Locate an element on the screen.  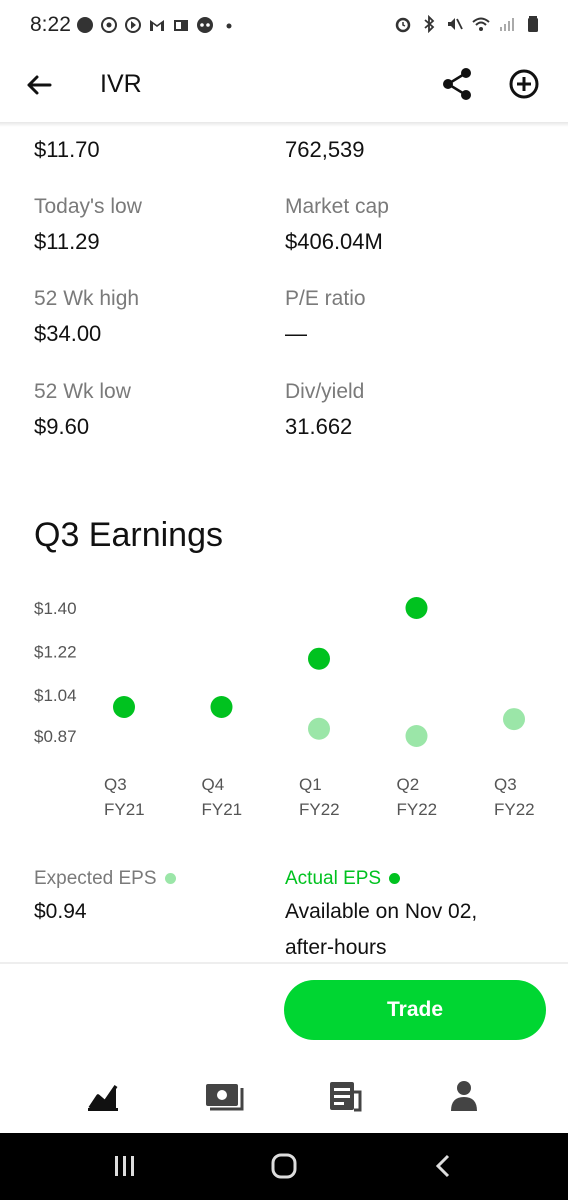
outlook-icon is located at coordinates (181, 25).